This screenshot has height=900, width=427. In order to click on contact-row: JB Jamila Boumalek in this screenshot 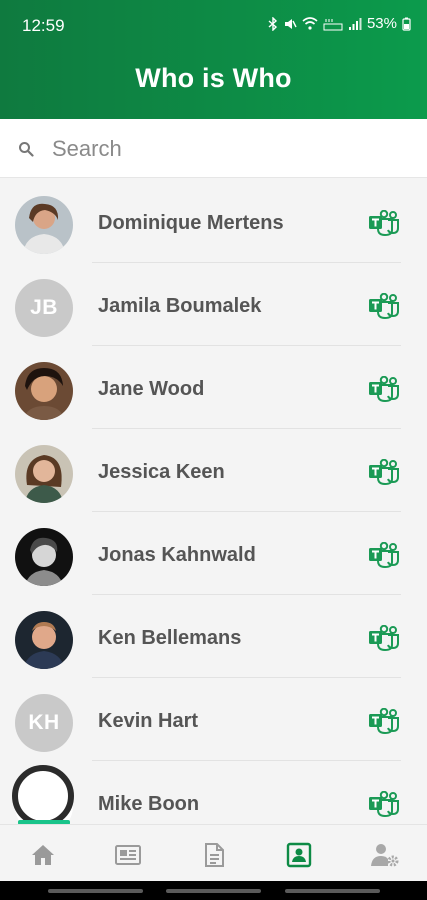, I will do `click(213, 304)`.